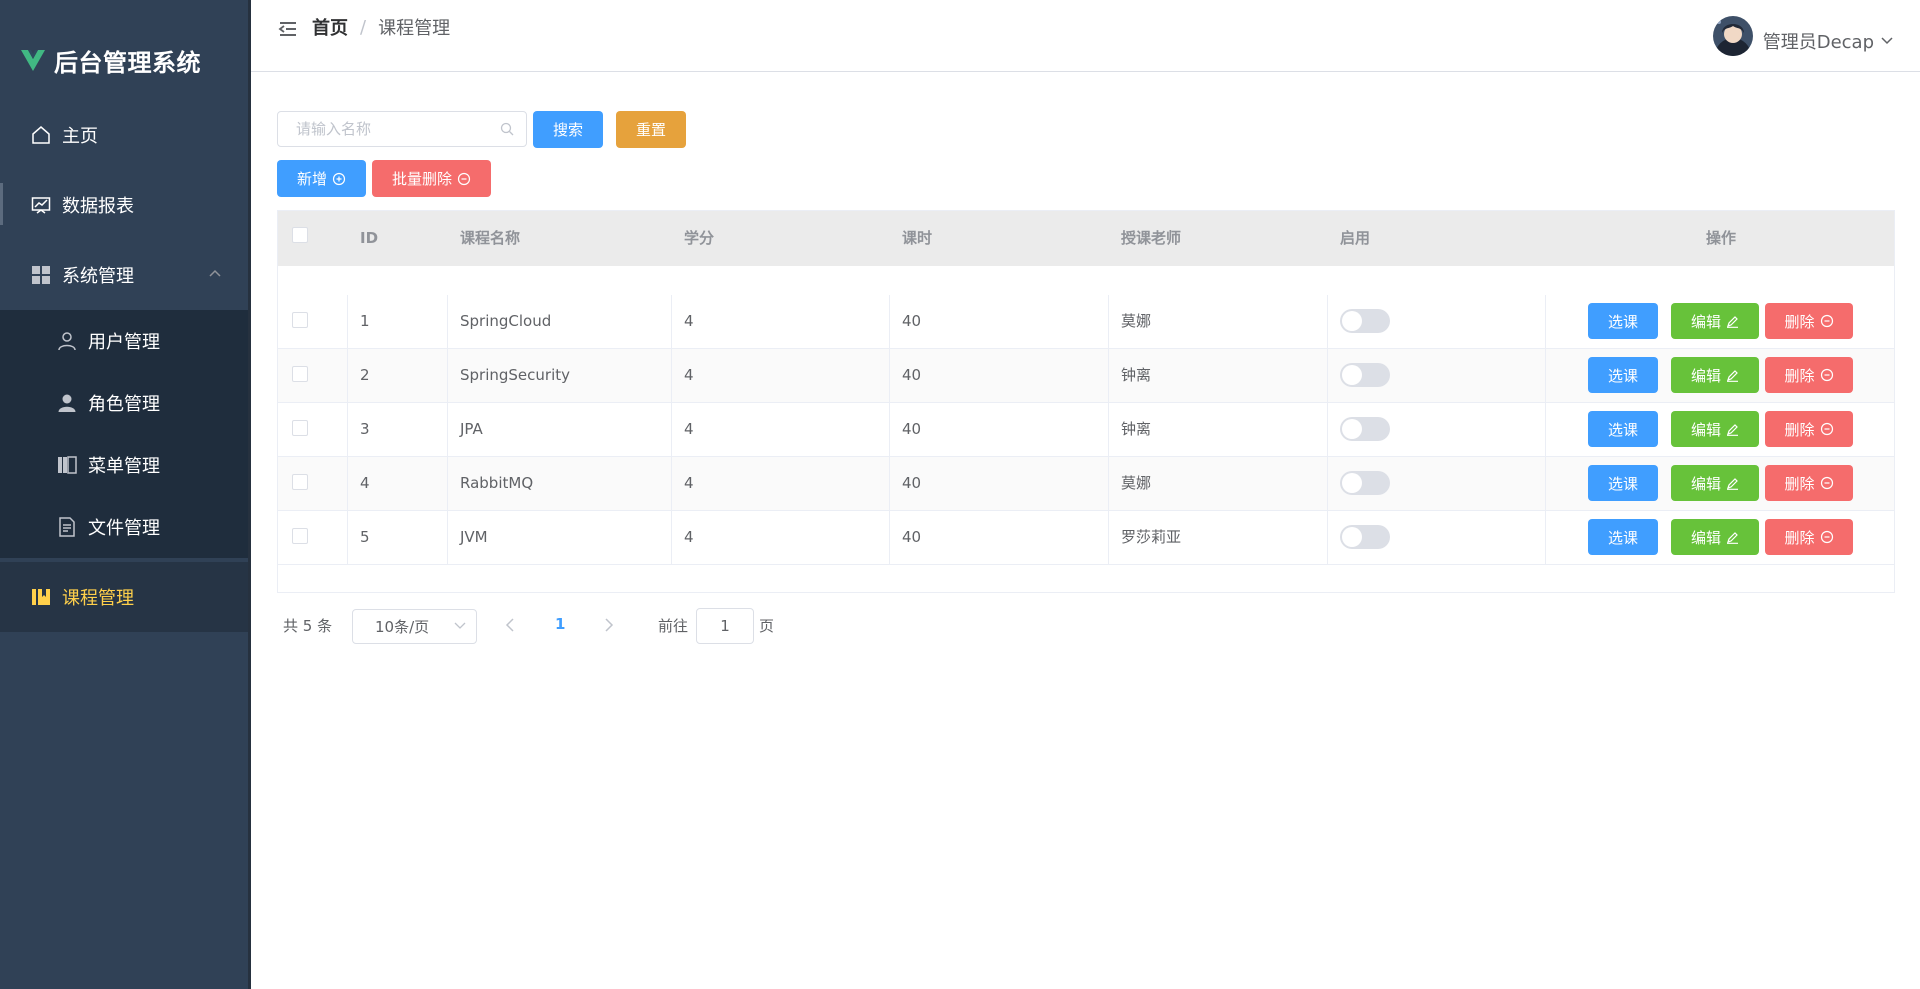 Image resolution: width=1920 pixels, height=989 pixels. I want to click on logo: 后台管理系统, so click(110, 60).